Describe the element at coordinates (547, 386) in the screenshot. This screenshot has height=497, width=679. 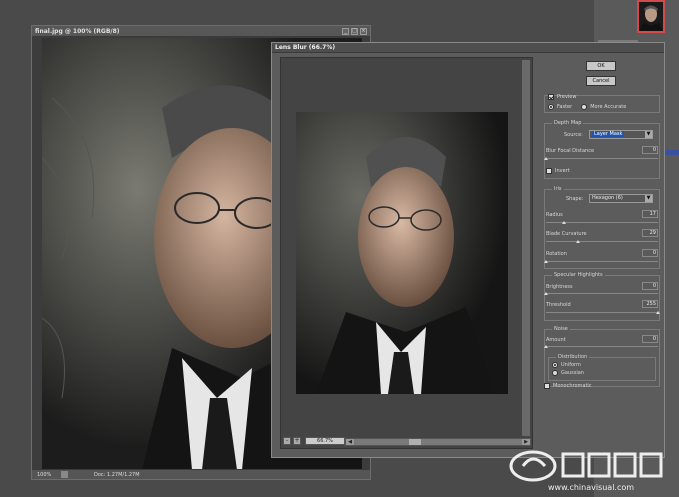
I see `monochromatic-checkbox` at that location.